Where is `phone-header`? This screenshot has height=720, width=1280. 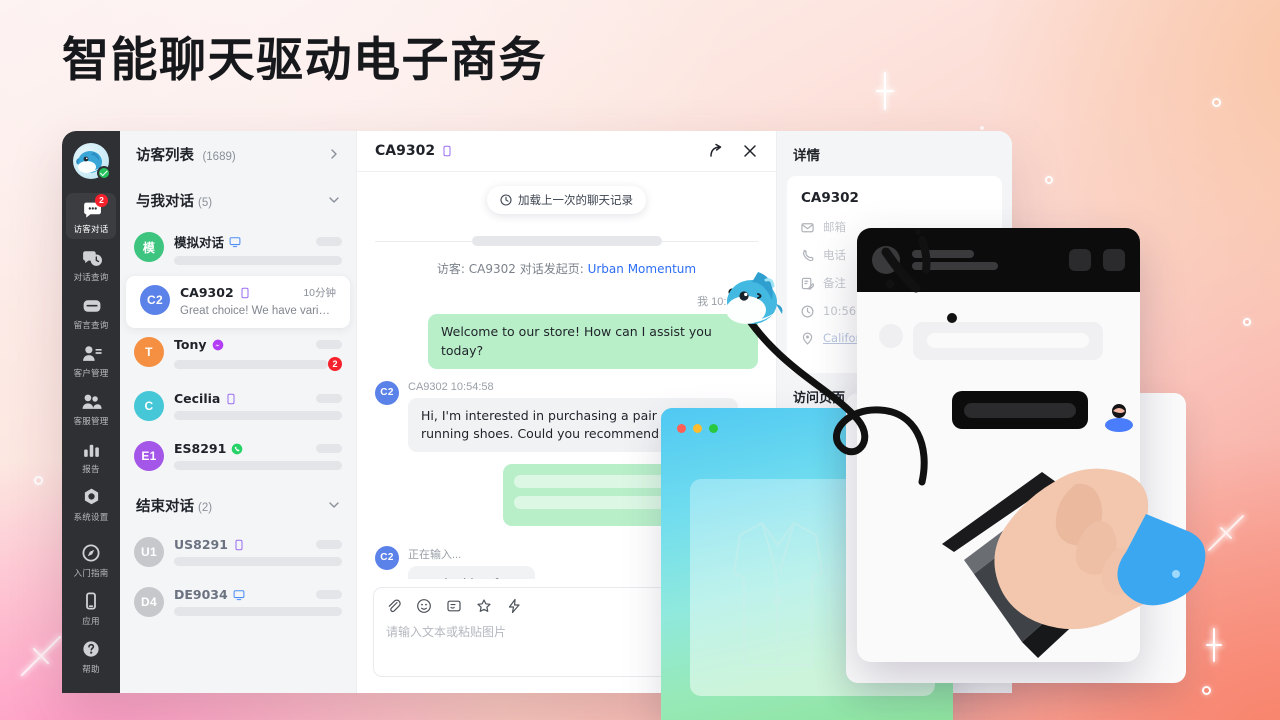 phone-header is located at coordinates (998, 260).